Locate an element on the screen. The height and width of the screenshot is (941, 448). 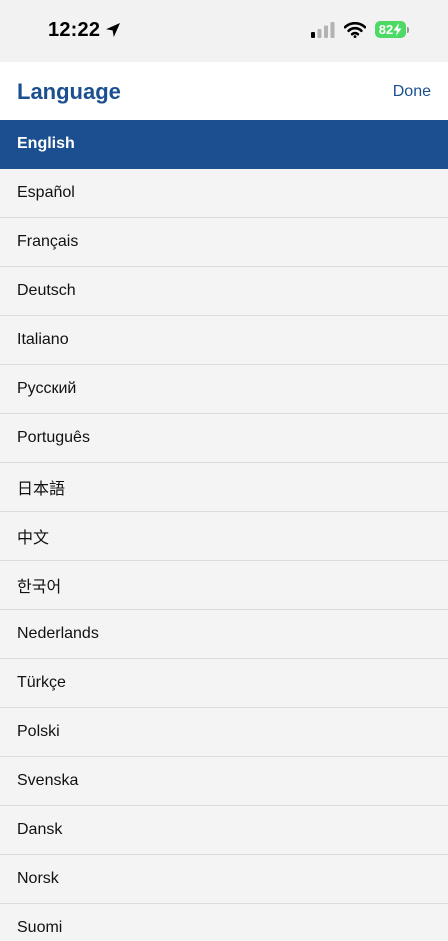
language-option-selected: English is located at coordinates (224, 144).